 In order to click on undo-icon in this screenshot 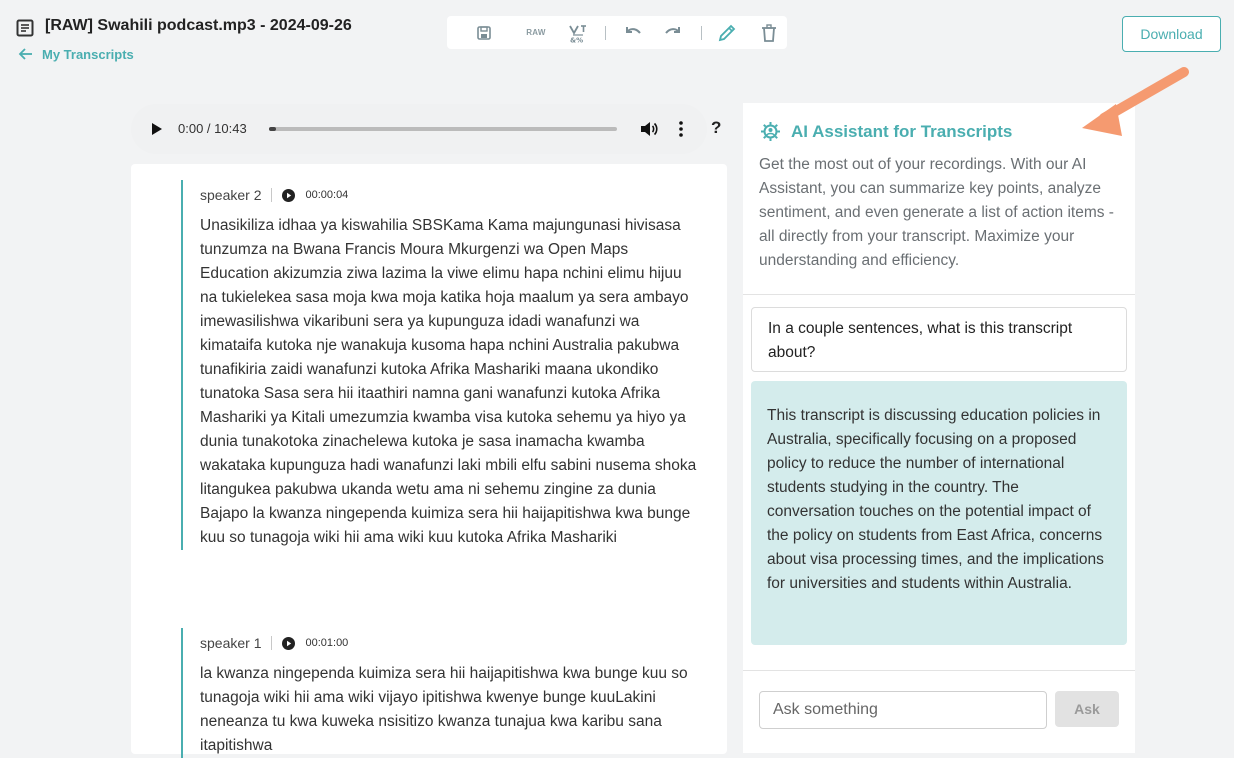, I will do `click(633, 30)`.